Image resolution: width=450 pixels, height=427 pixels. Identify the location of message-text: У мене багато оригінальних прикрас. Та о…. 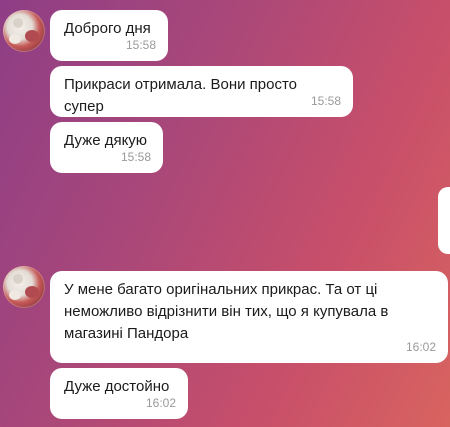
(226, 311).